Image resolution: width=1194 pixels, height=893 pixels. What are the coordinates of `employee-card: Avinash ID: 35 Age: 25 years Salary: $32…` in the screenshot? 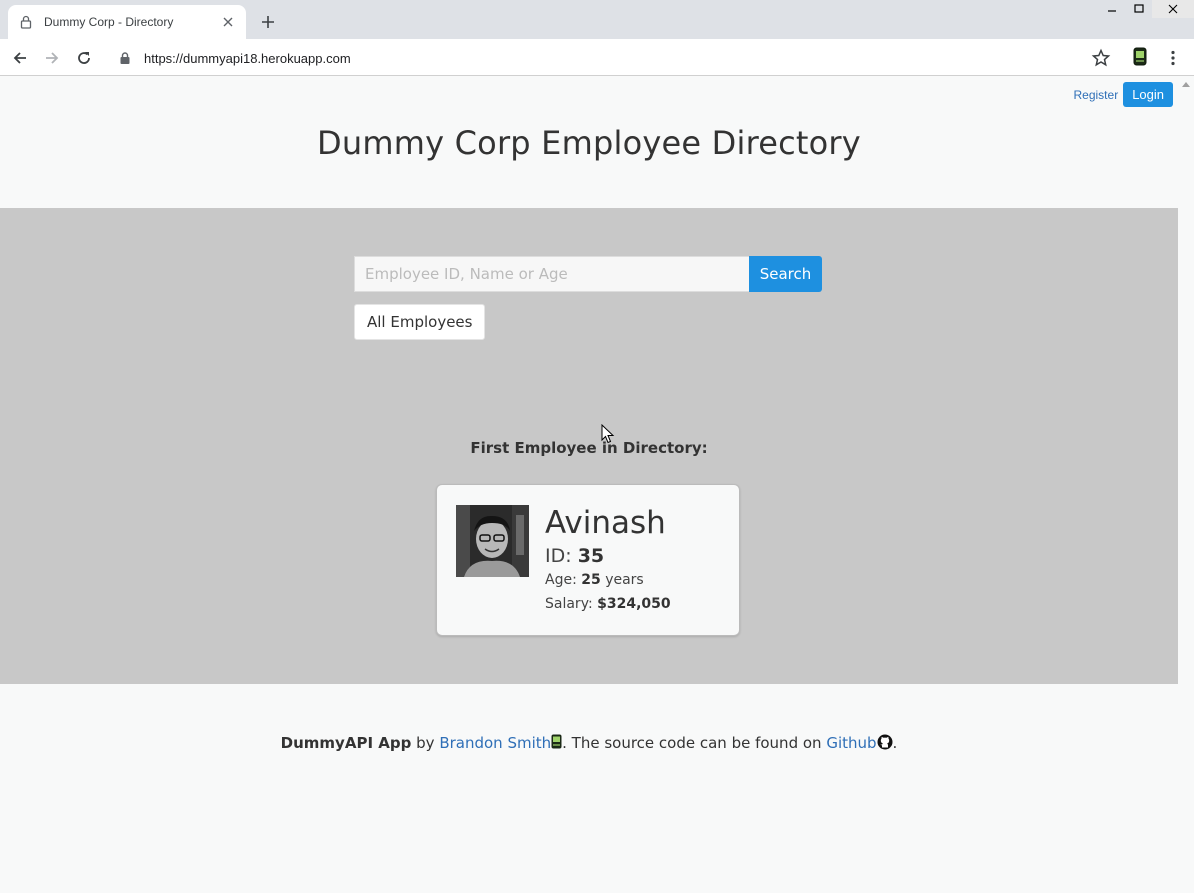 It's located at (588, 560).